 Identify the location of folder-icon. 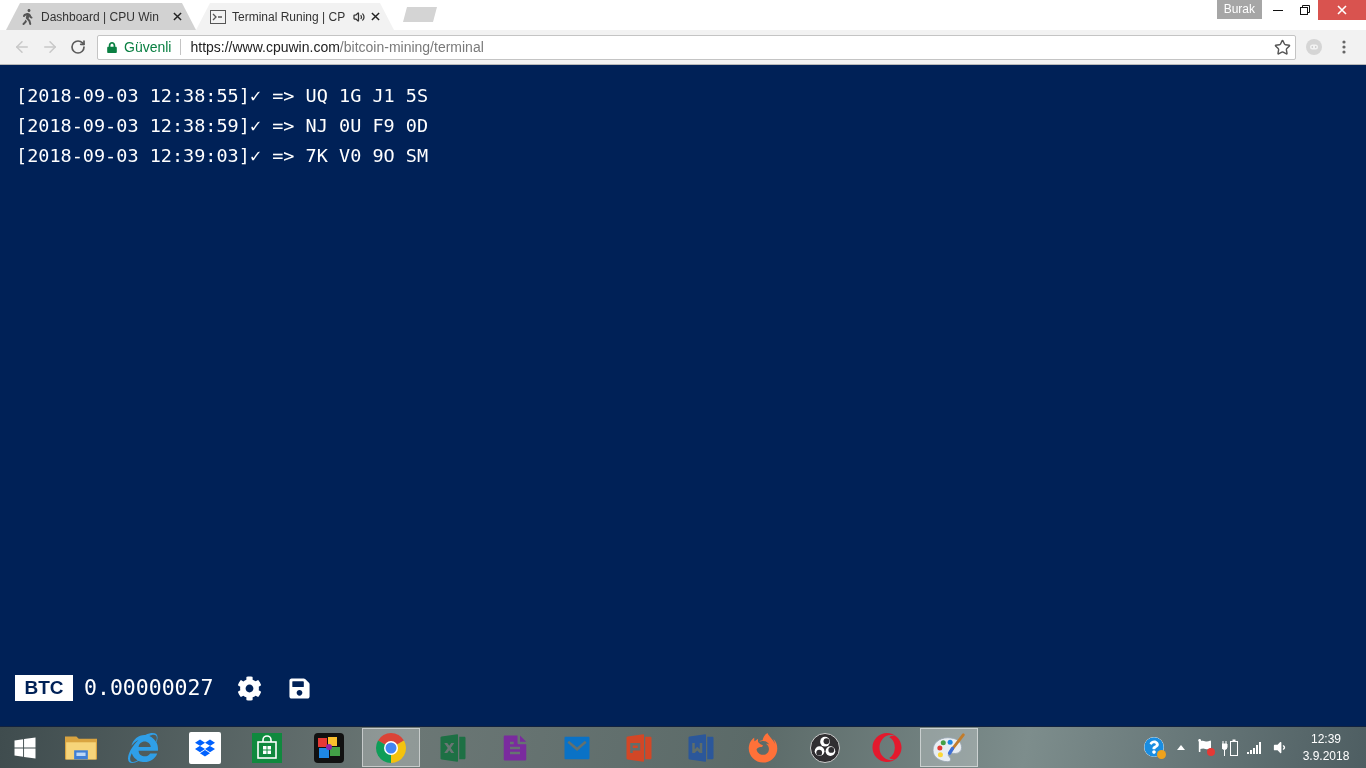
(81, 747).